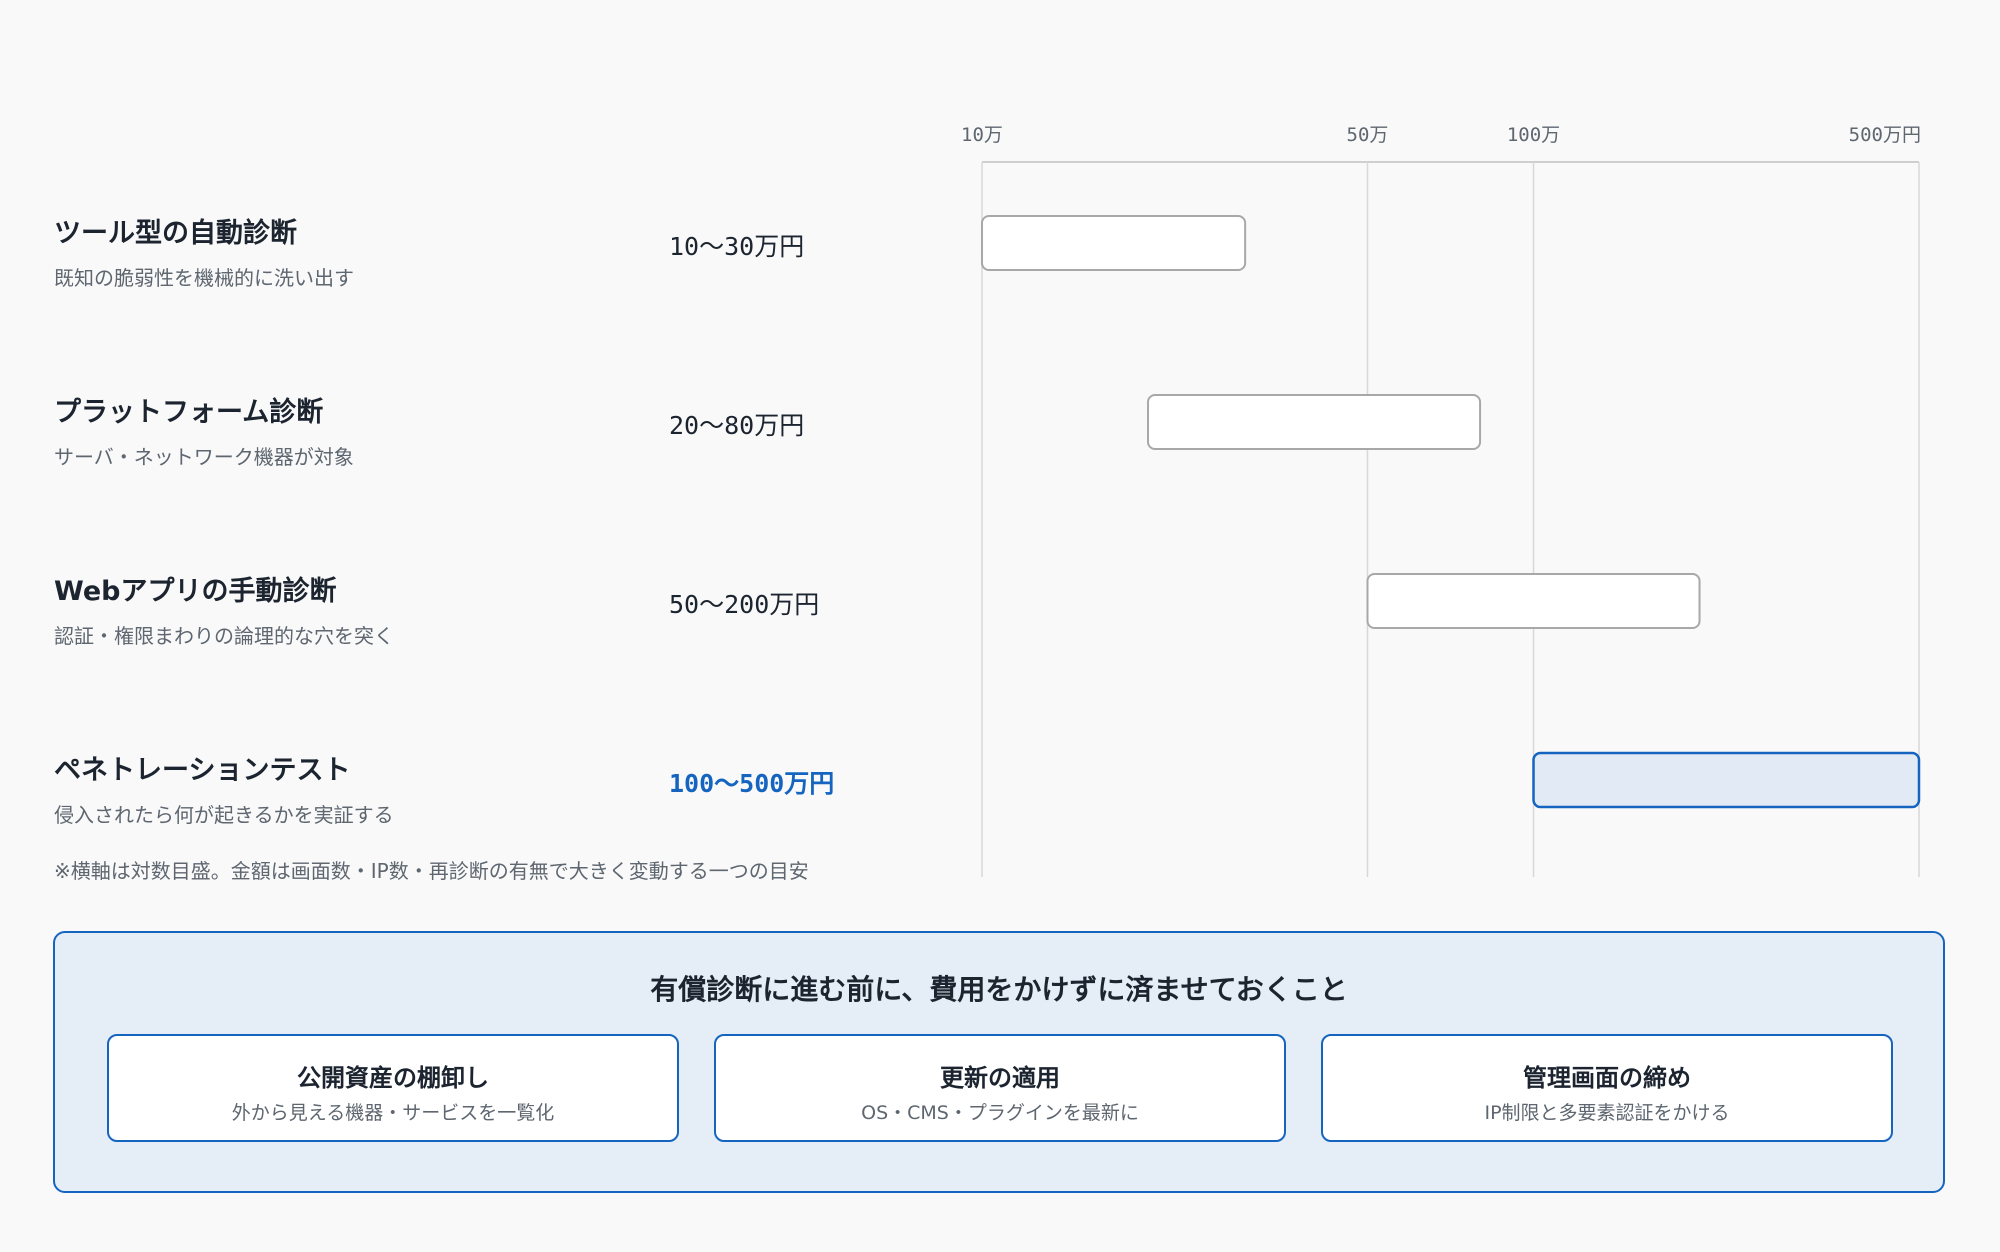  I want to click on row-description: 侵入されたら何が起きるかを実証する, so click(224, 815).